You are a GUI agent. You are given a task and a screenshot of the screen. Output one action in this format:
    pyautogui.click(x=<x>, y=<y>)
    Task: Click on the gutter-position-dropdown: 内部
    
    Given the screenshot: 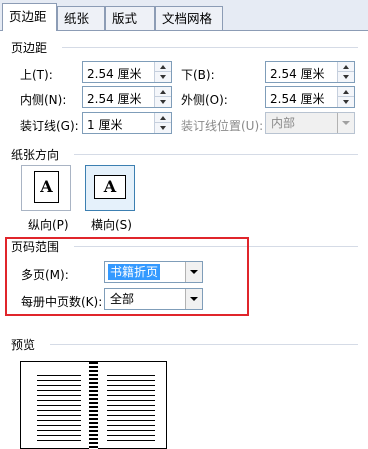 What is the action you would take?
    pyautogui.click(x=310, y=123)
    